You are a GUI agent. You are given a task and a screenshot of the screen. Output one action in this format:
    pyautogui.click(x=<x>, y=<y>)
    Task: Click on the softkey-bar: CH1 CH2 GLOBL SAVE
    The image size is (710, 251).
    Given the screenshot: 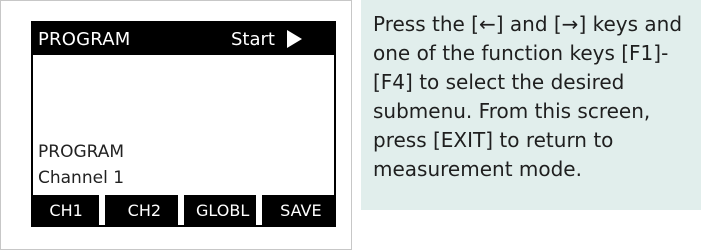 What is the action you would take?
    pyautogui.click(x=183, y=210)
    